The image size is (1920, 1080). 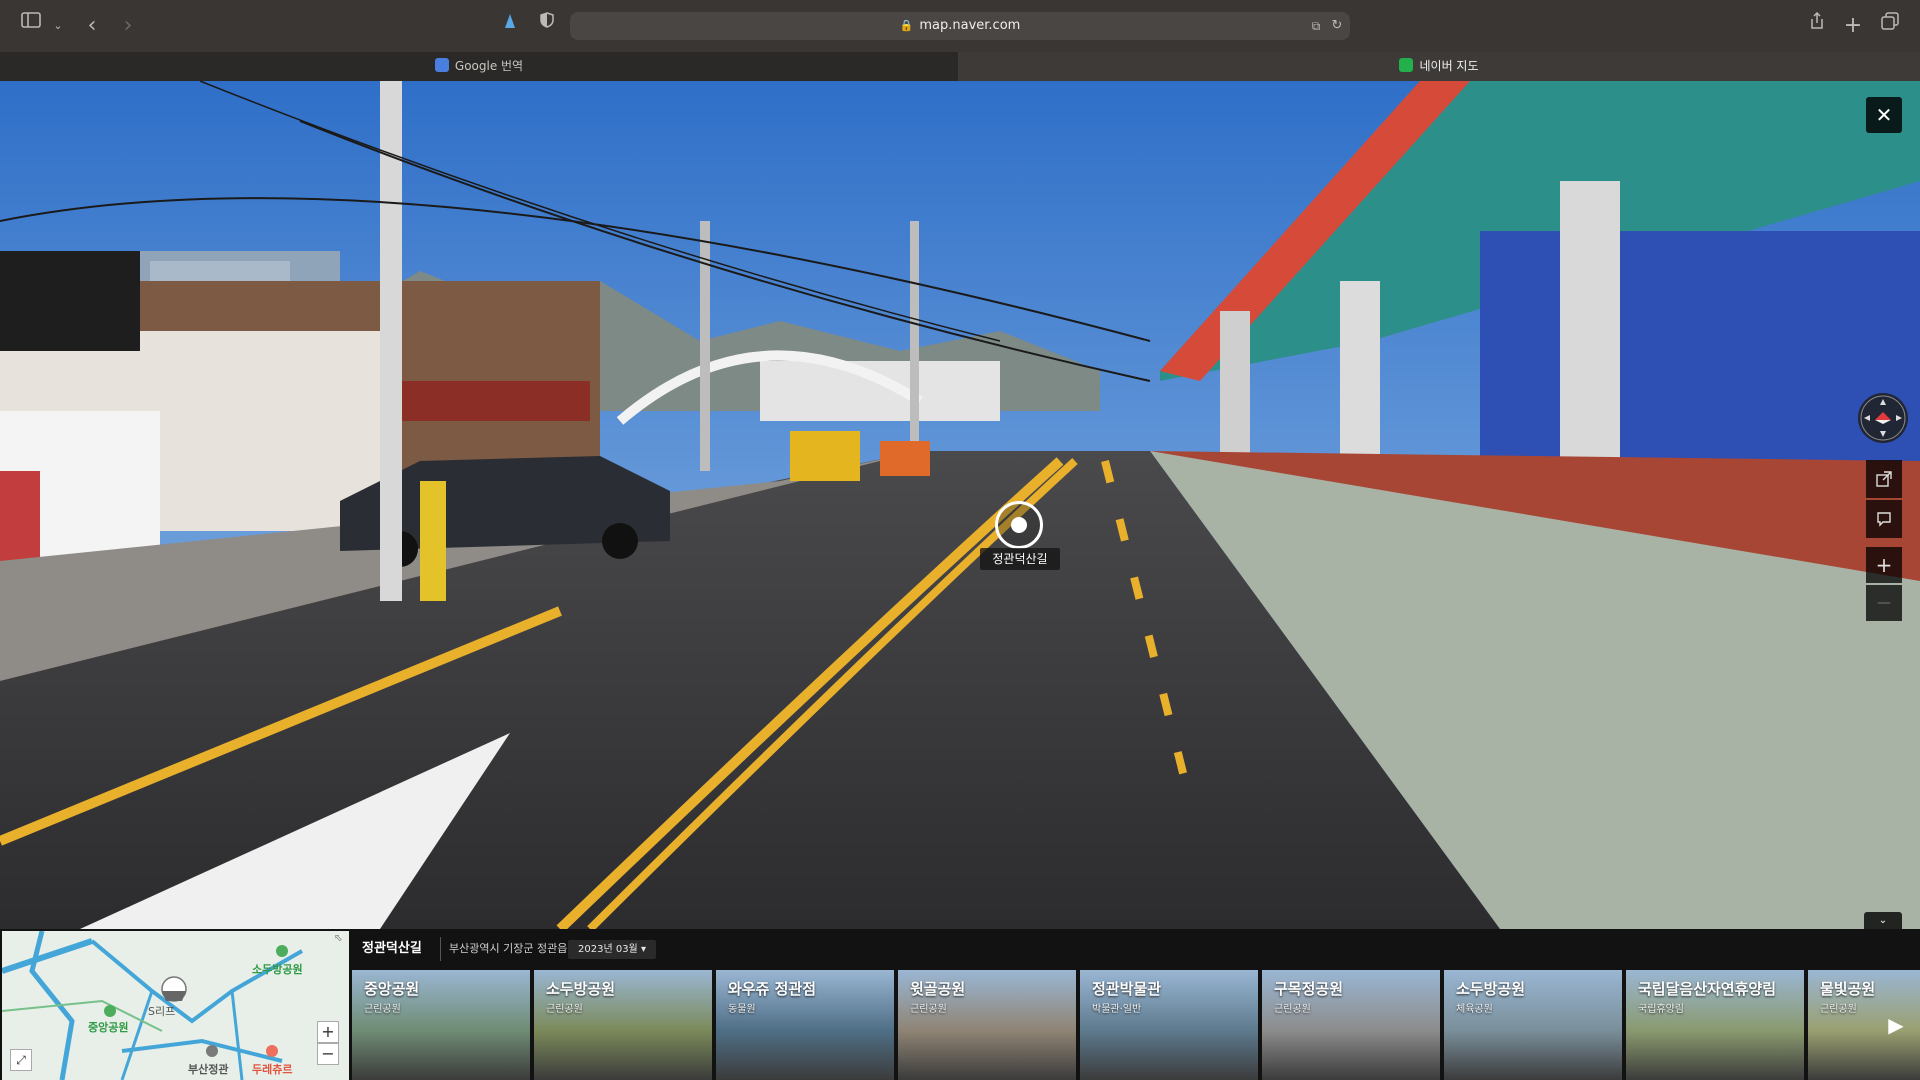 What do you see at coordinates (1534, 1025) in the screenshot?
I see `place-card: 소두방공원체육공원` at bounding box center [1534, 1025].